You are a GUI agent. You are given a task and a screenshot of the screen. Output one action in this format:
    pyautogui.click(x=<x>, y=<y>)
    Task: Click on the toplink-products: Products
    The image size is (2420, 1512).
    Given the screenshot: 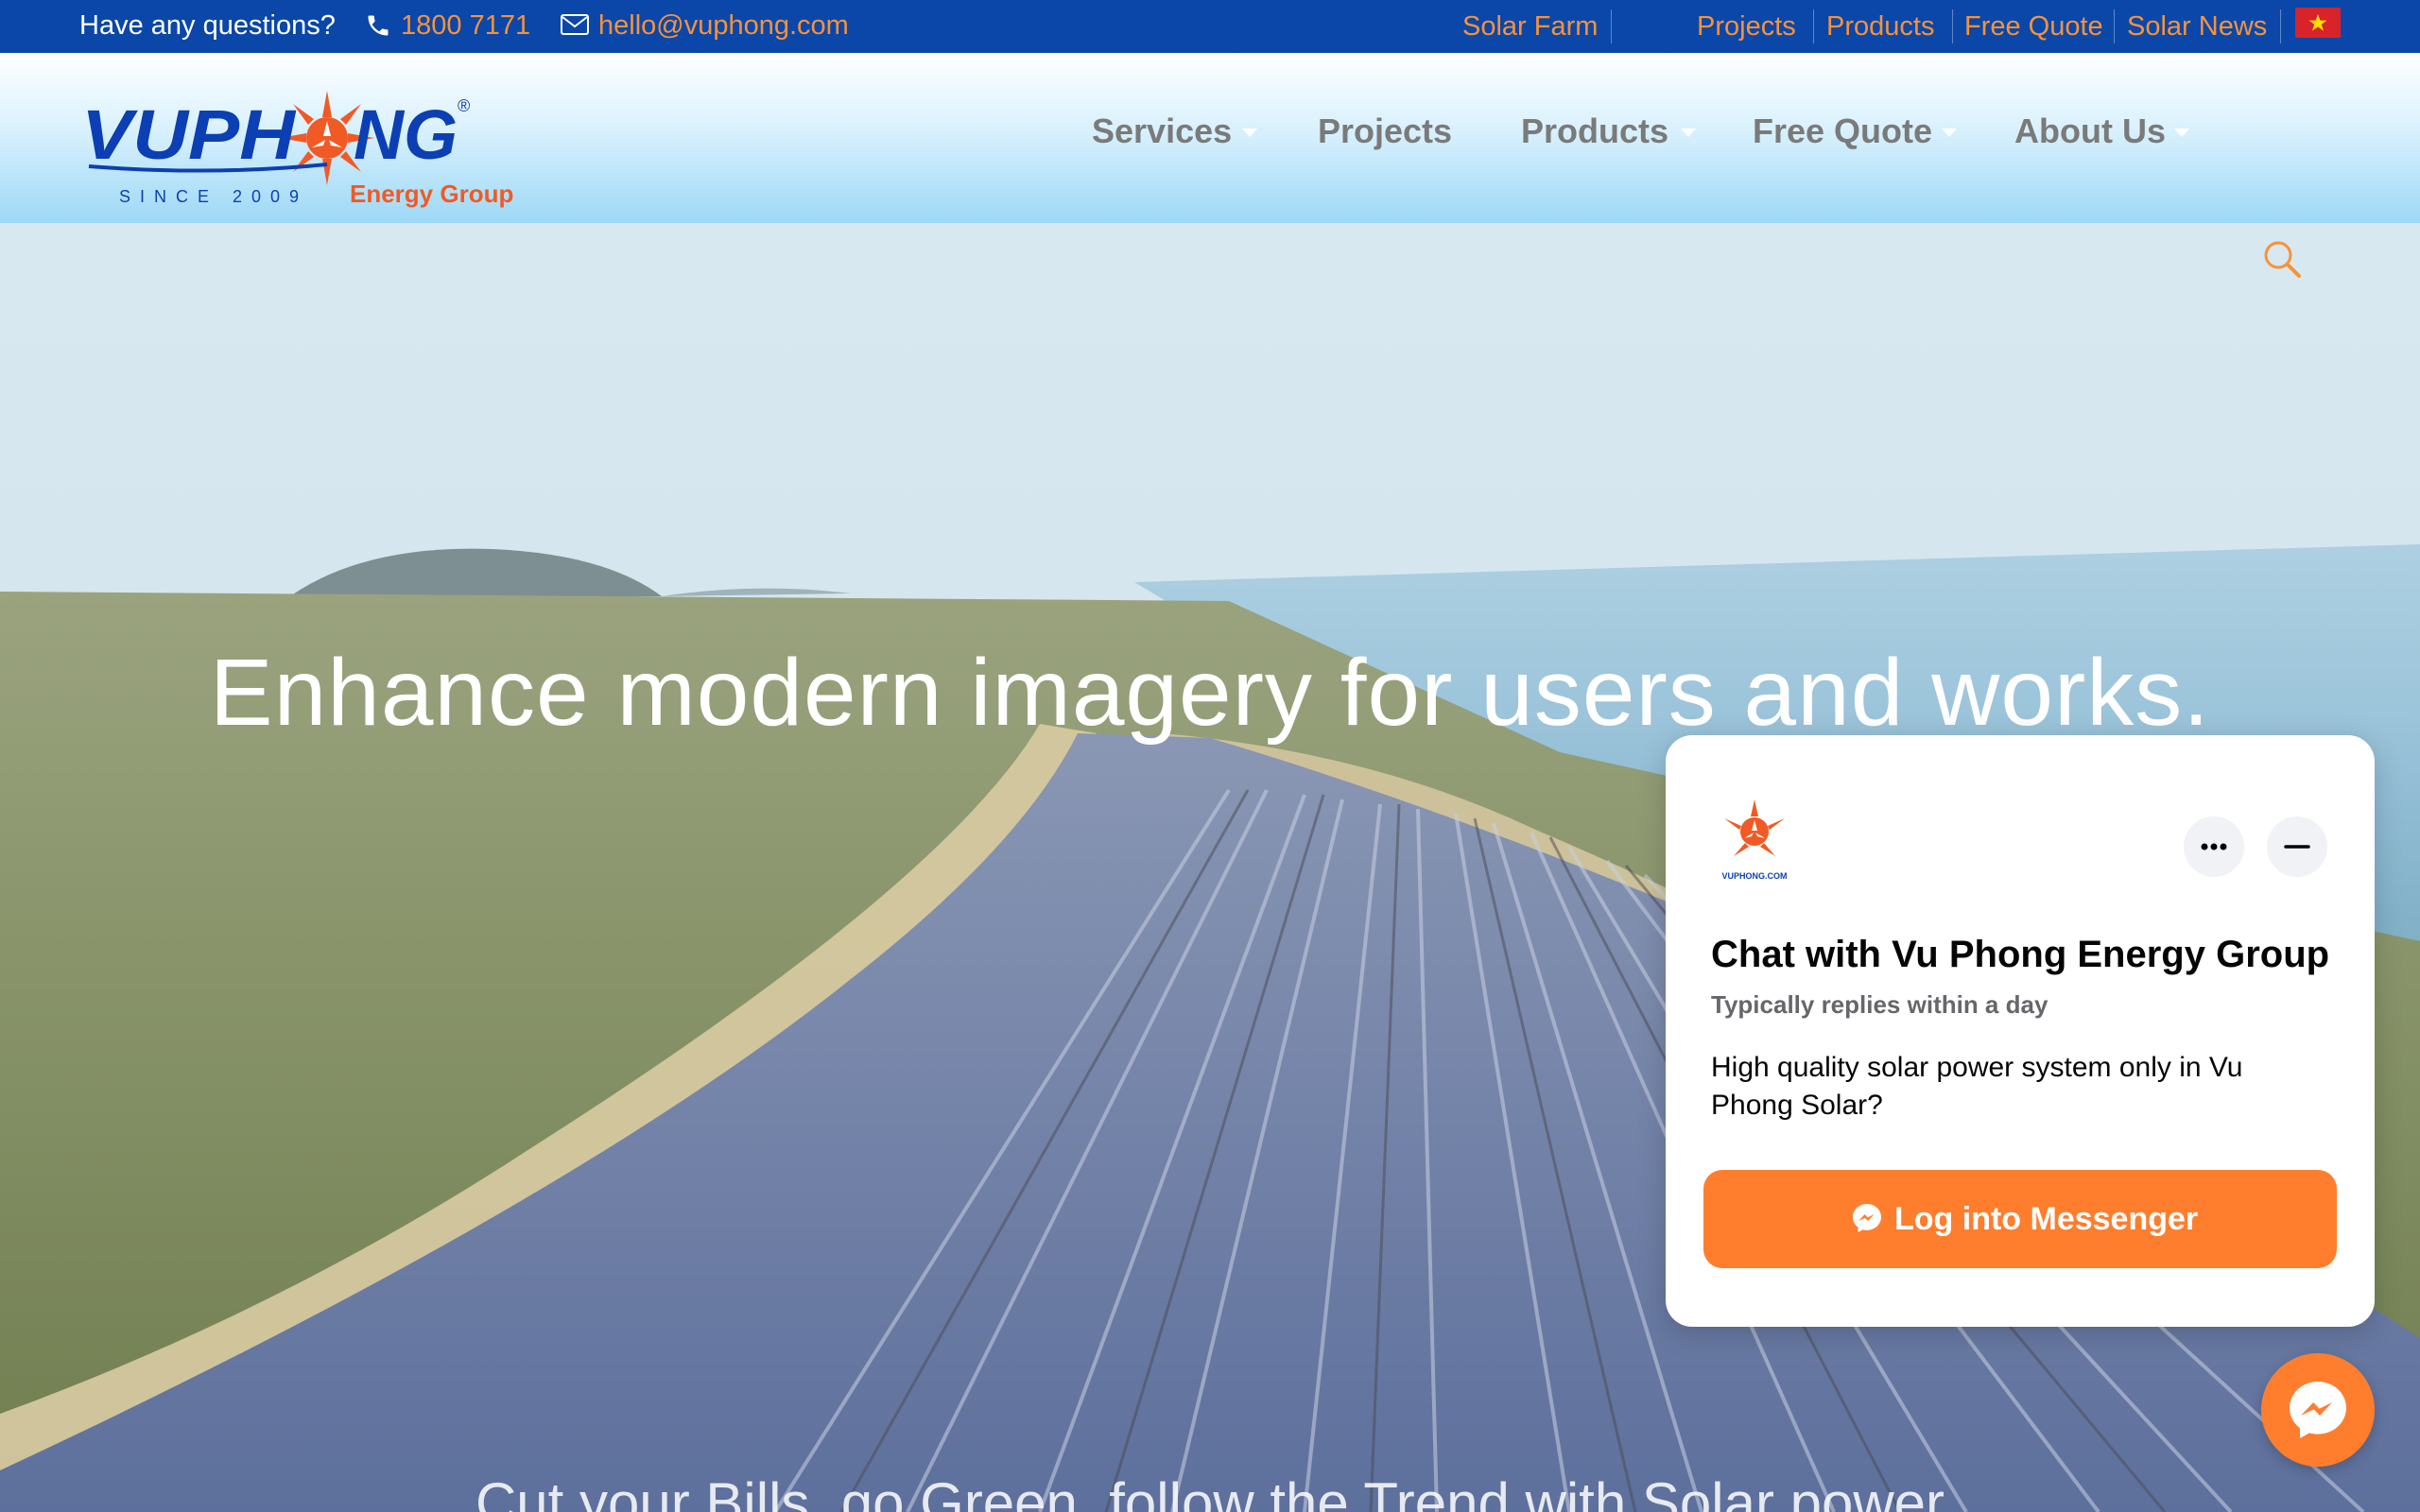 What is the action you would take?
    pyautogui.click(x=1880, y=27)
    